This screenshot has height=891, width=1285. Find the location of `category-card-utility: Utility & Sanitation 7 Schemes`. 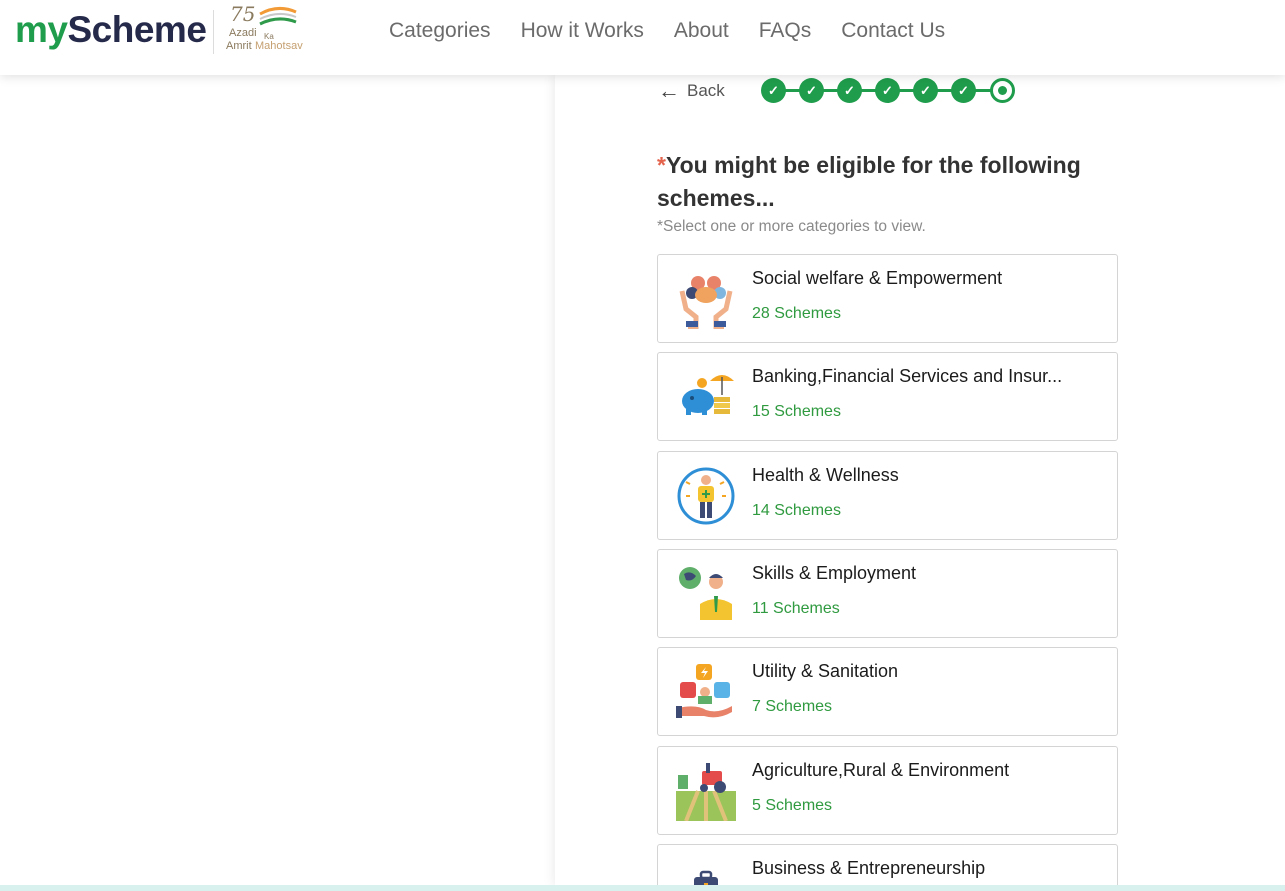

category-card-utility: Utility & Sanitation 7 Schemes is located at coordinates (887, 691).